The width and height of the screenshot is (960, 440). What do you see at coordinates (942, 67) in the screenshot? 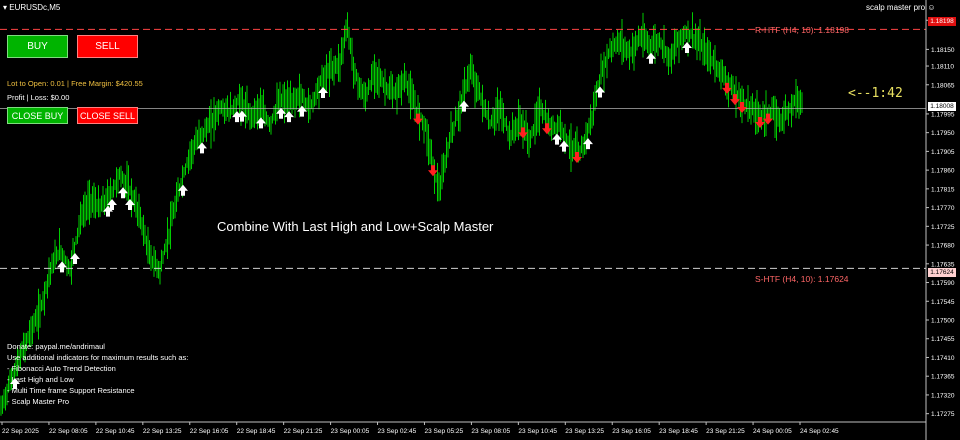
I see `price-tick-label: 1.18110` at bounding box center [942, 67].